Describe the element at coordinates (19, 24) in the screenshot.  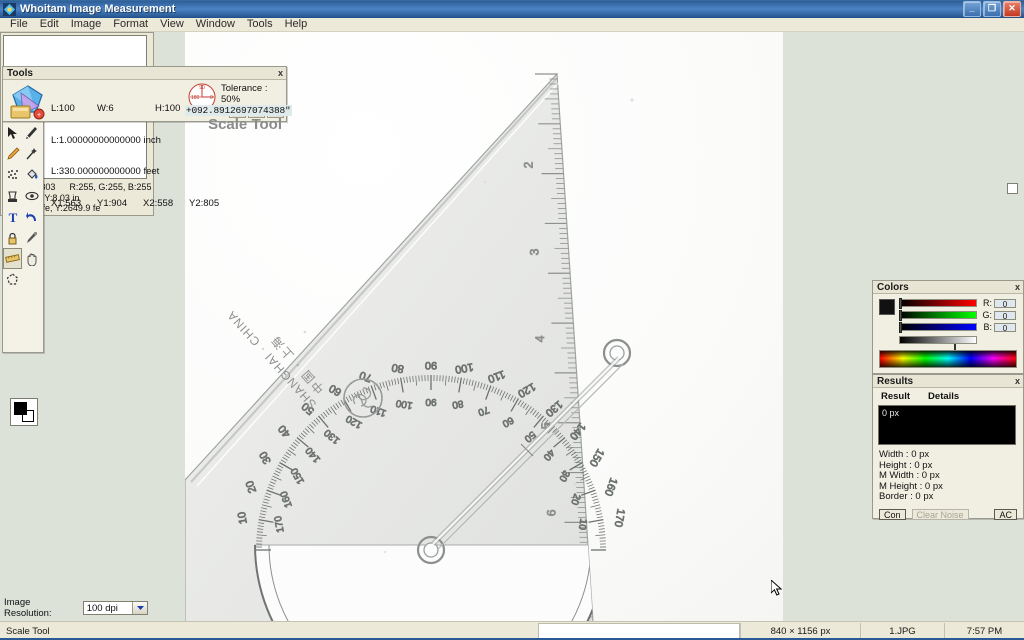
I see `menu-file: File` at that location.